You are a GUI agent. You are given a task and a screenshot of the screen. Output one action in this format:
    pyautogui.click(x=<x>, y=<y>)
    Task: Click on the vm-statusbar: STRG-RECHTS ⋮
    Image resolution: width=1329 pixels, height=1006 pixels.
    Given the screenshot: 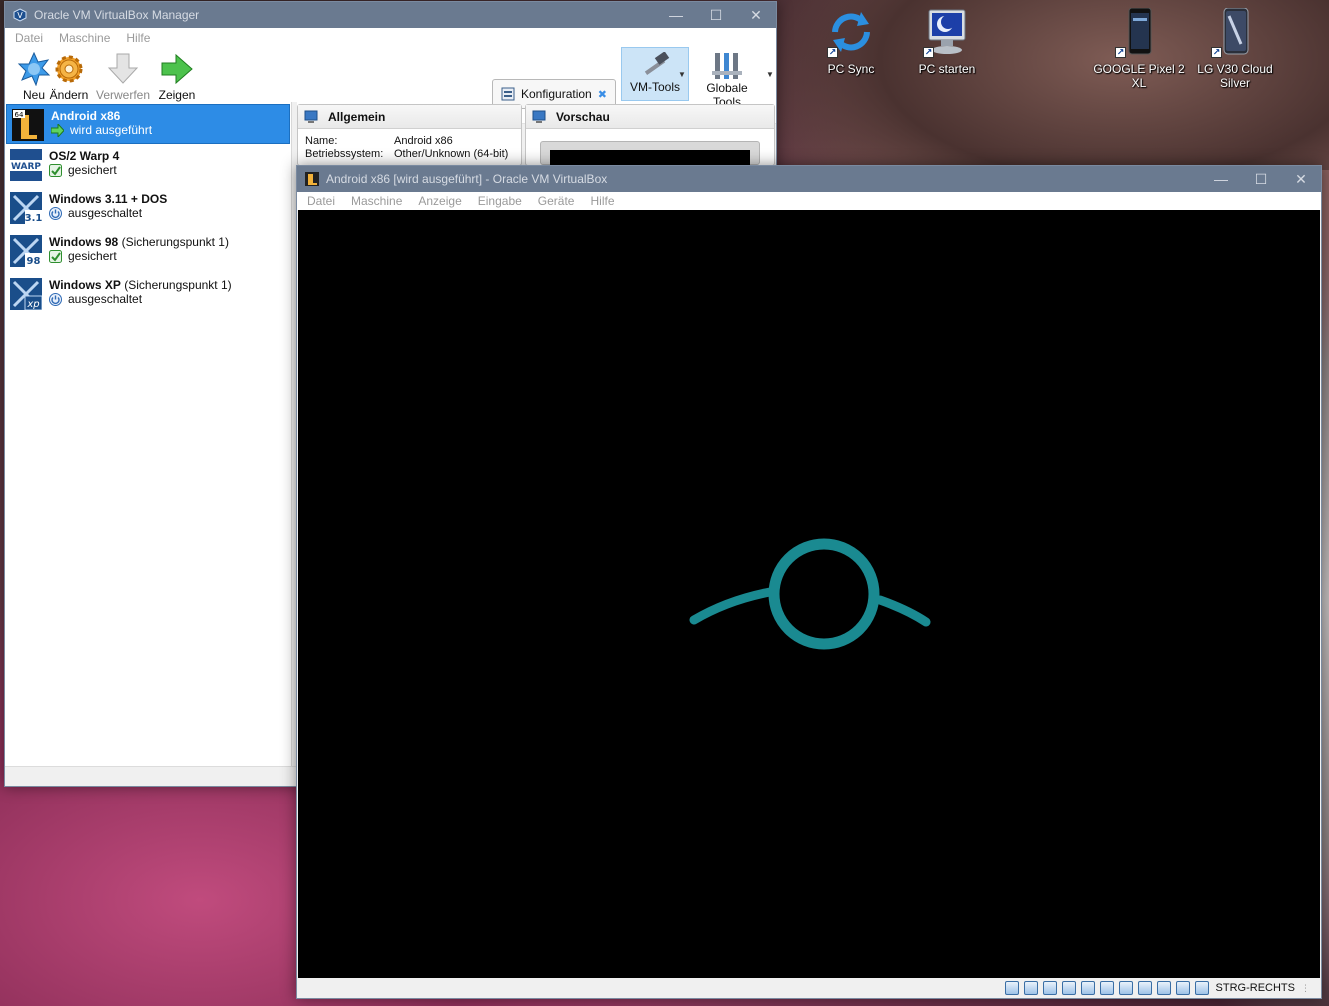 What is the action you would take?
    pyautogui.click(x=809, y=988)
    